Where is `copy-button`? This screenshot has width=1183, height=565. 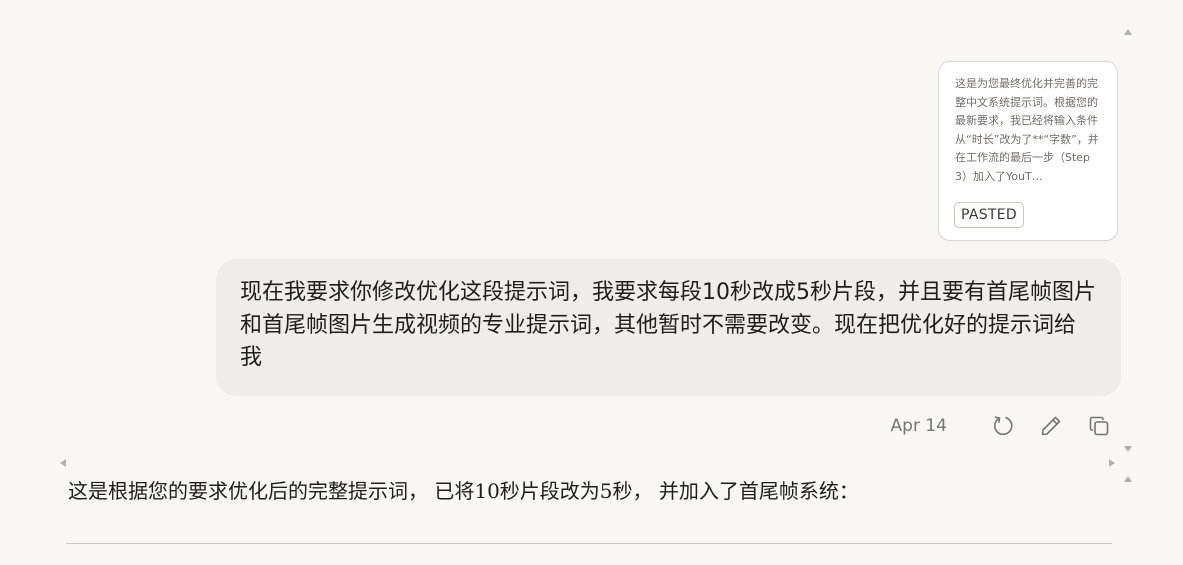
copy-button is located at coordinates (1099, 426).